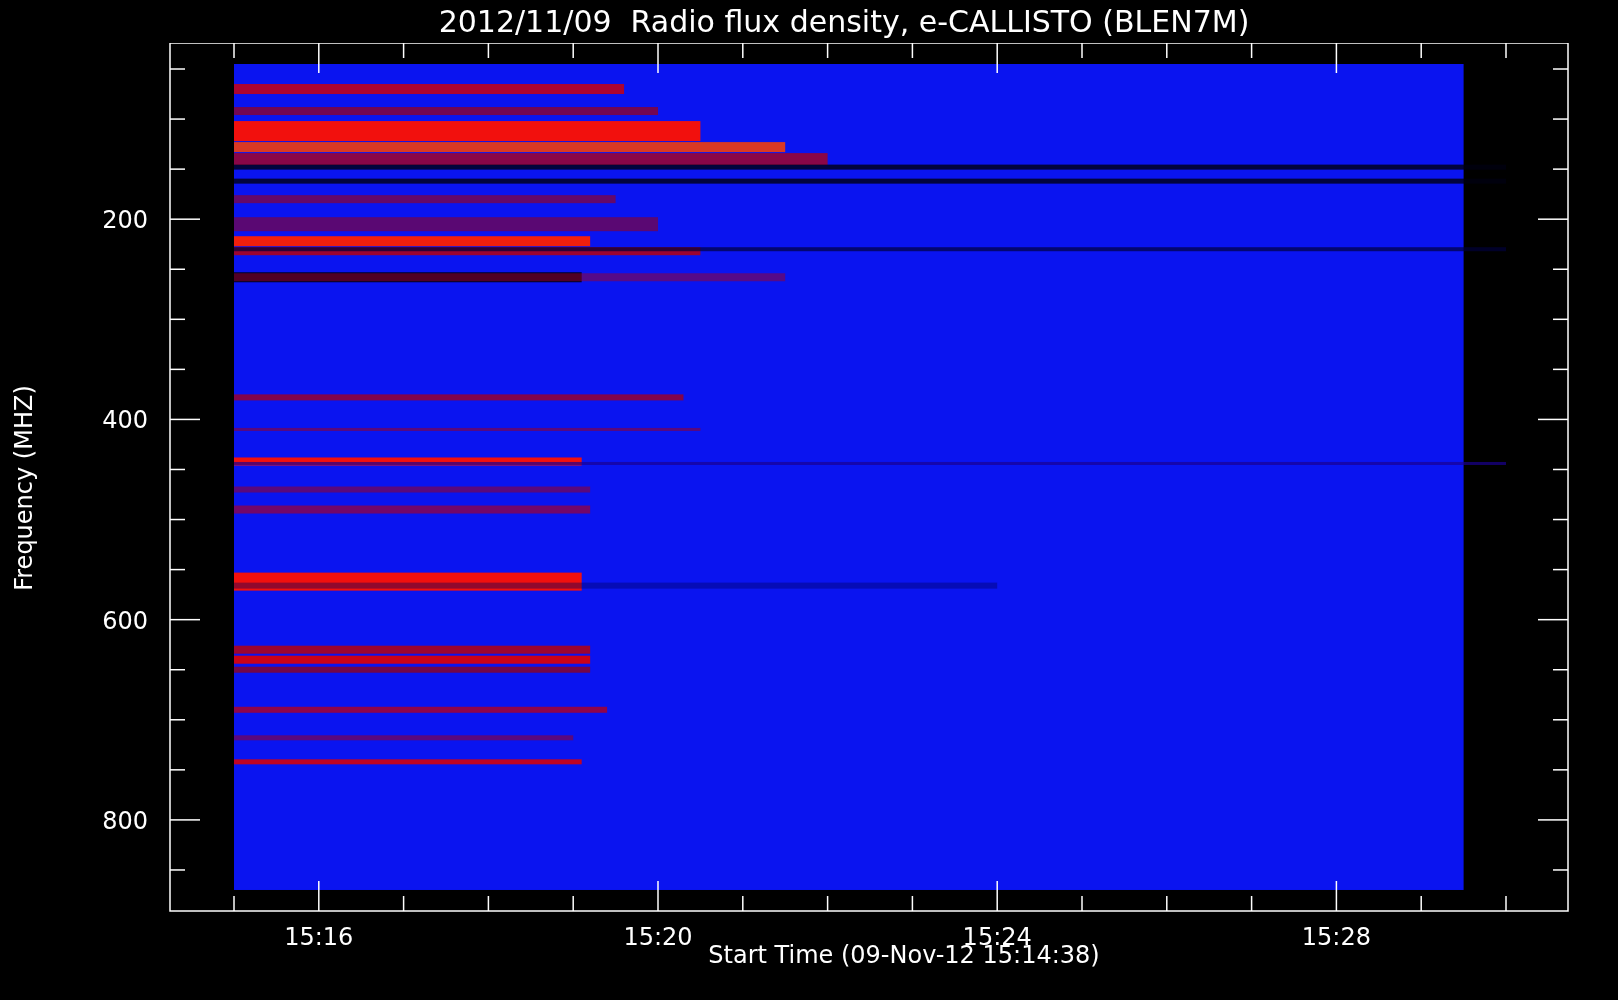  Describe the element at coordinates (125, 820) in the screenshot. I see `y-tick-label: 800` at that location.